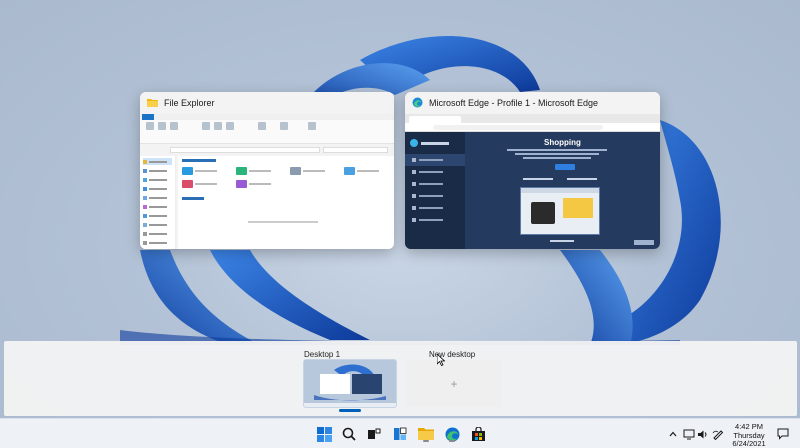 The width and height of the screenshot is (800, 448). What do you see at coordinates (718, 434) in the screenshot?
I see `pen-icon` at bounding box center [718, 434].